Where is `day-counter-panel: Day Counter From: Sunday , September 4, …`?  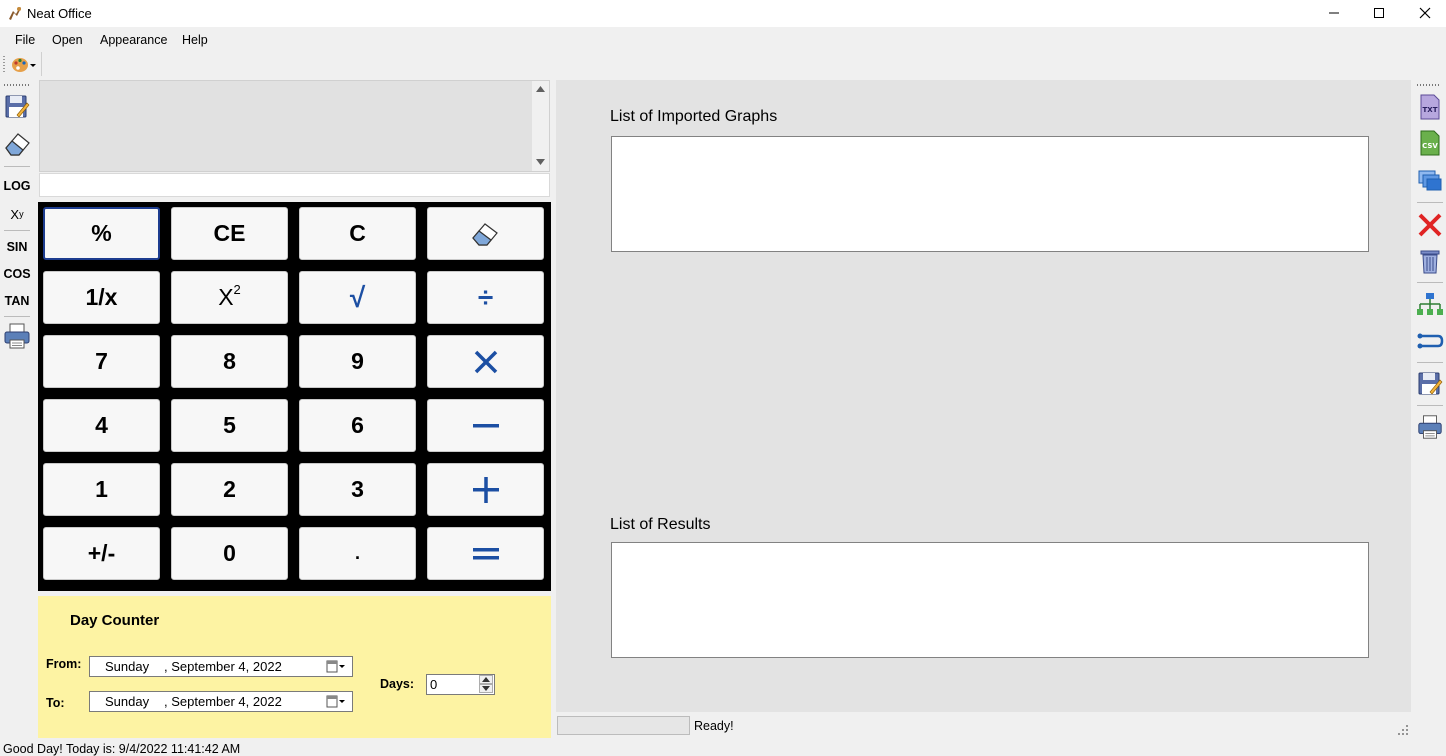 day-counter-panel: Day Counter From: Sunday , September 4, … is located at coordinates (294, 667).